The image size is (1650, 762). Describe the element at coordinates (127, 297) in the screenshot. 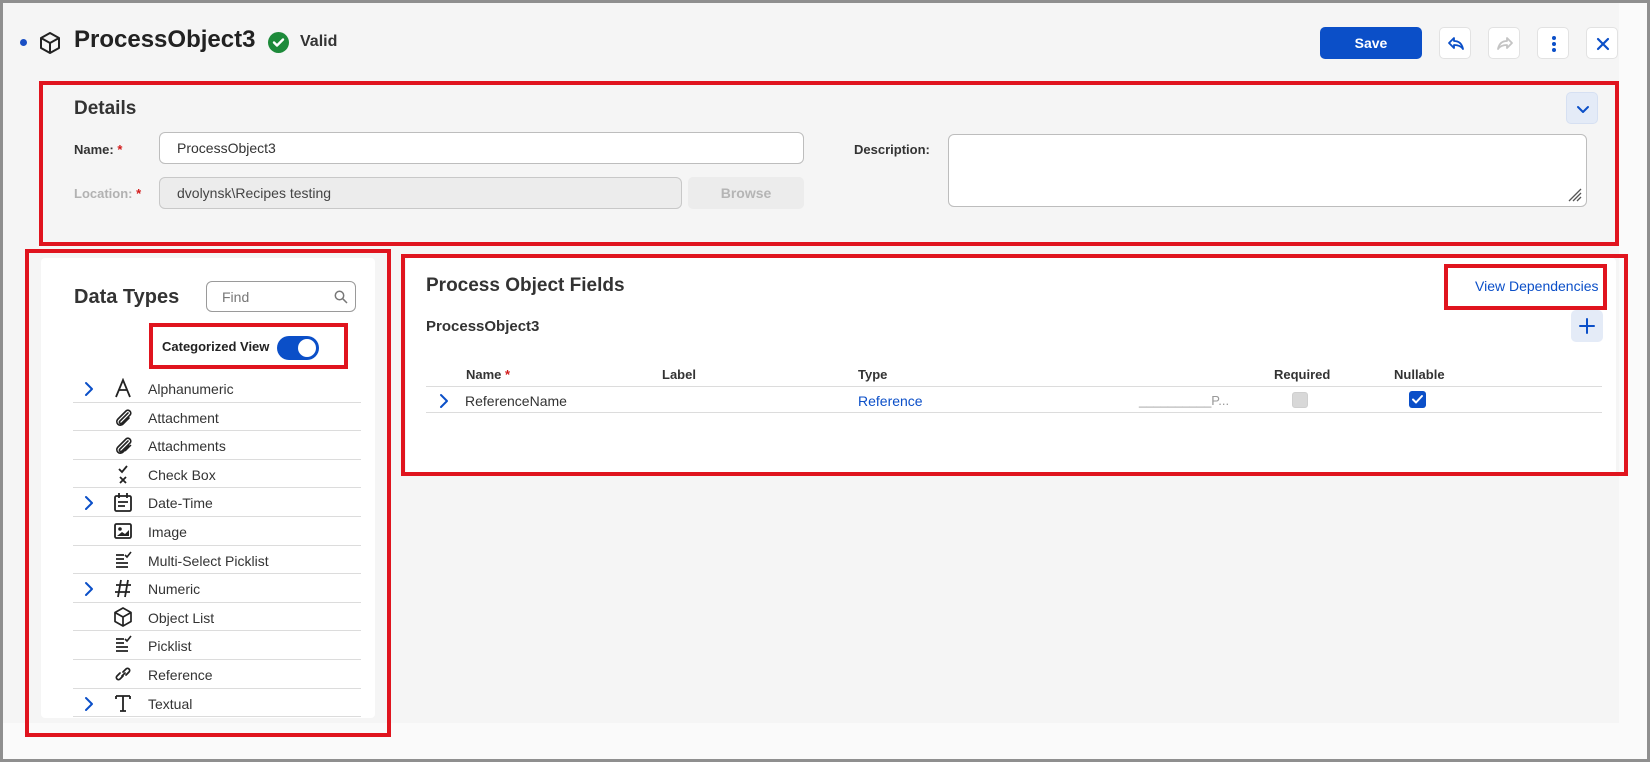

I see `data-types-heading: Data Types` at that location.